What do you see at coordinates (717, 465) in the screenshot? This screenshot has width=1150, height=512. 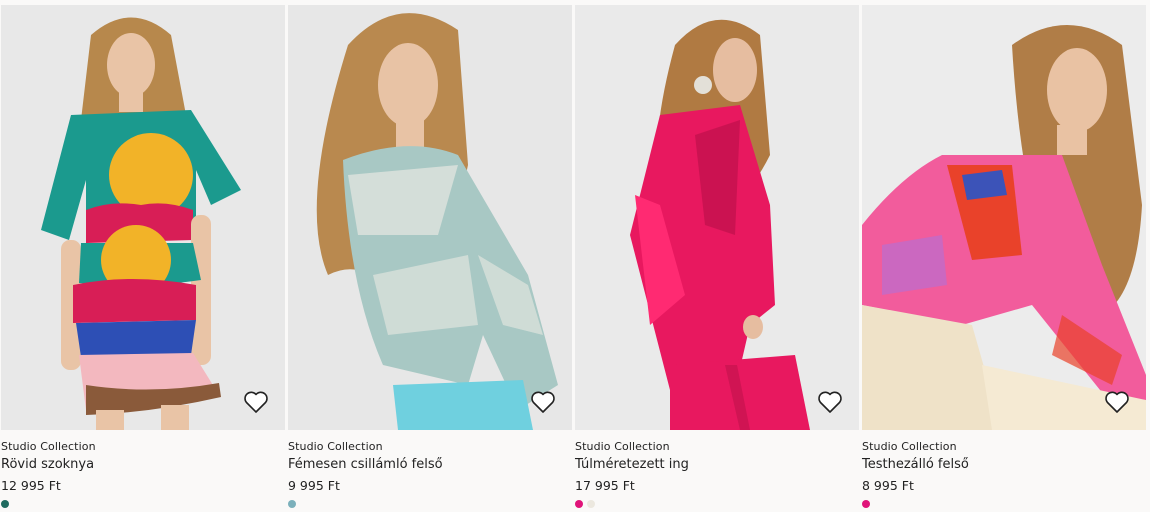 I see `product-name: Túlméretezett ing` at bounding box center [717, 465].